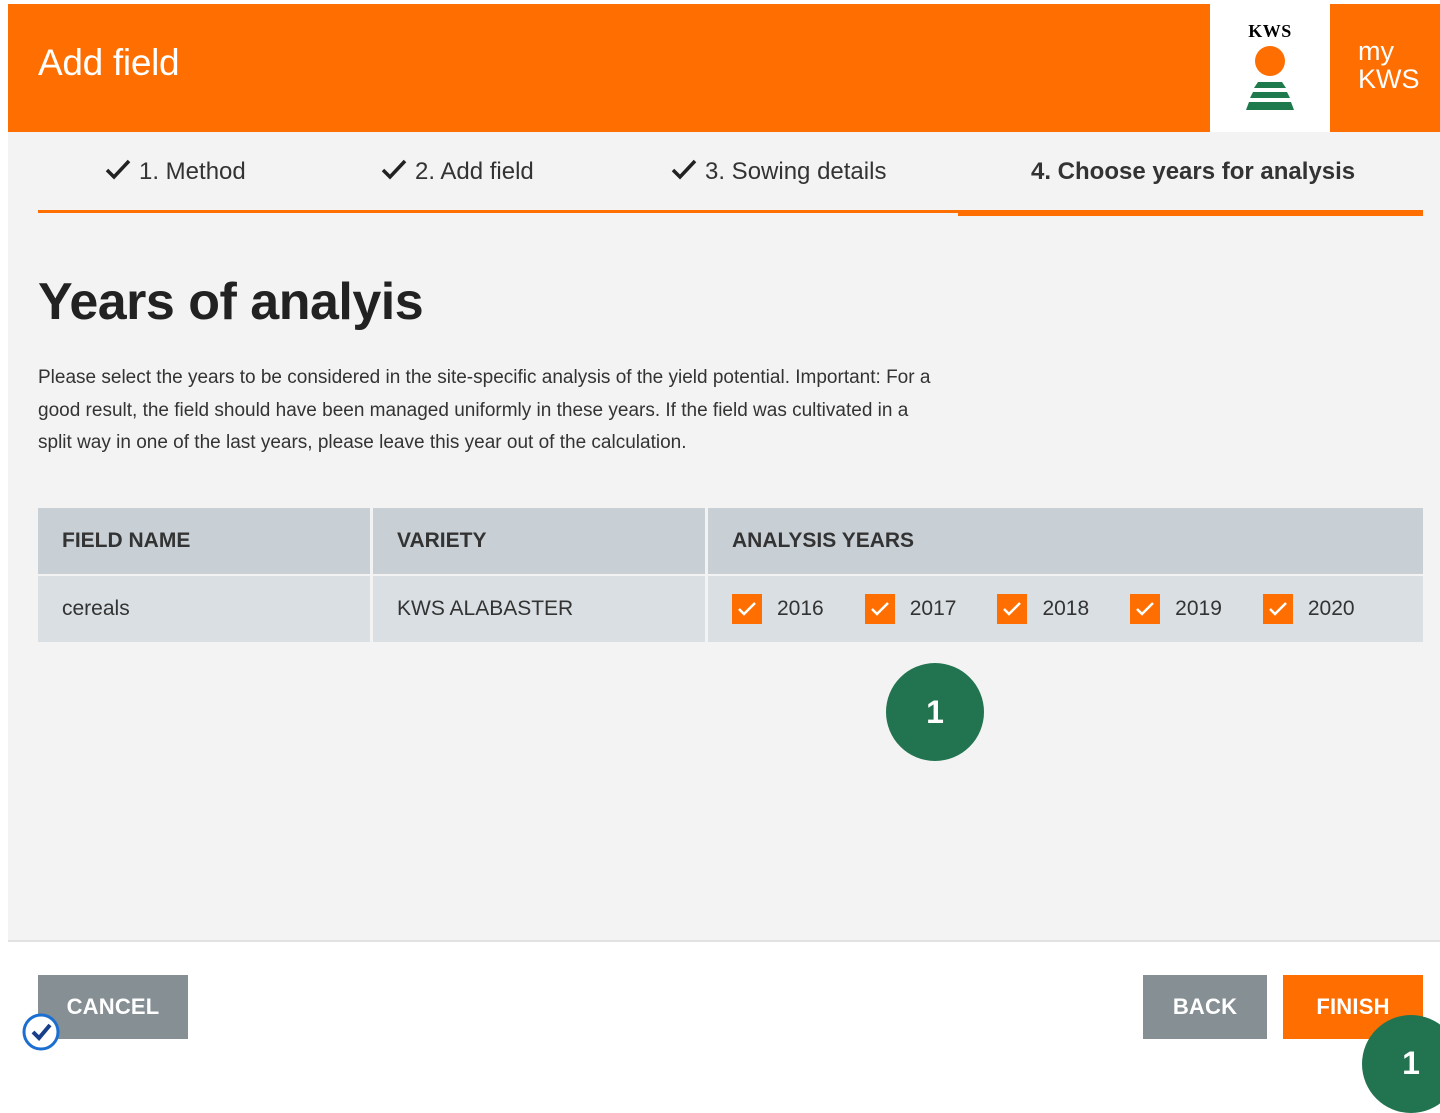 Image resolution: width=1440 pixels, height=1113 pixels. What do you see at coordinates (724, 1002) in the screenshot?
I see `dialog-footer: CANCEL BACK FINISH` at bounding box center [724, 1002].